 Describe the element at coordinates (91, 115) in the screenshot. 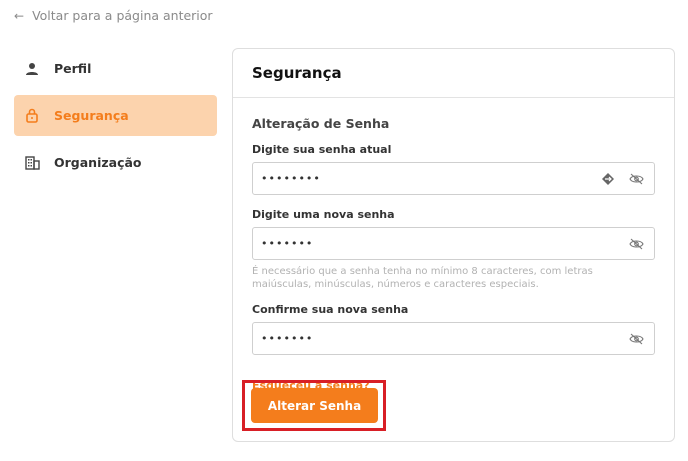

I see `sidebar-item-label: Segurança` at that location.